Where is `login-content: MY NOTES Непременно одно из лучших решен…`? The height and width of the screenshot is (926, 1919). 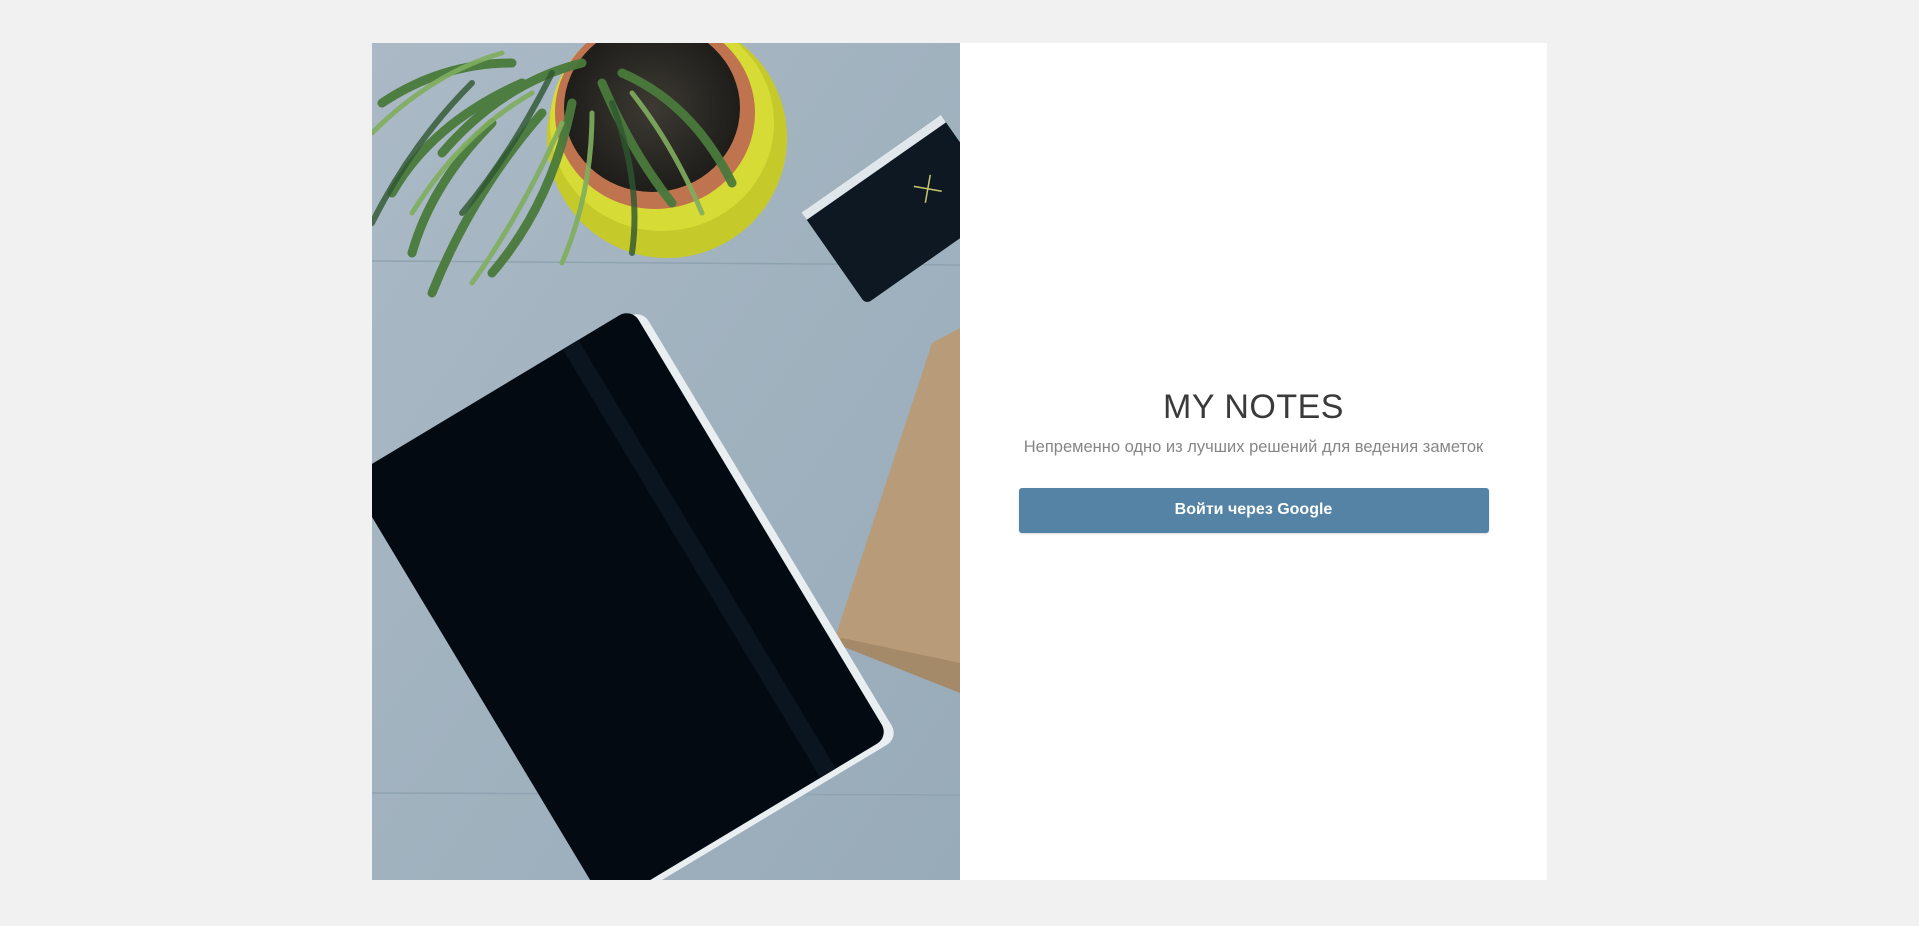 login-content: MY NOTES Непременно одно из лучших решен… is located at coordinates (1253, 459).